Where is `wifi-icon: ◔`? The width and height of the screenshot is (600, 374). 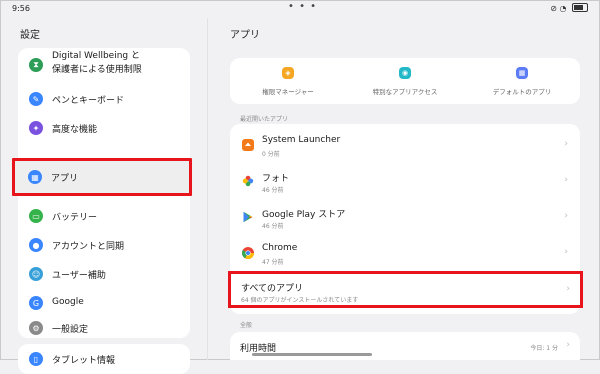
wifi-icon: ◔ is located at coordinates (563, 8).